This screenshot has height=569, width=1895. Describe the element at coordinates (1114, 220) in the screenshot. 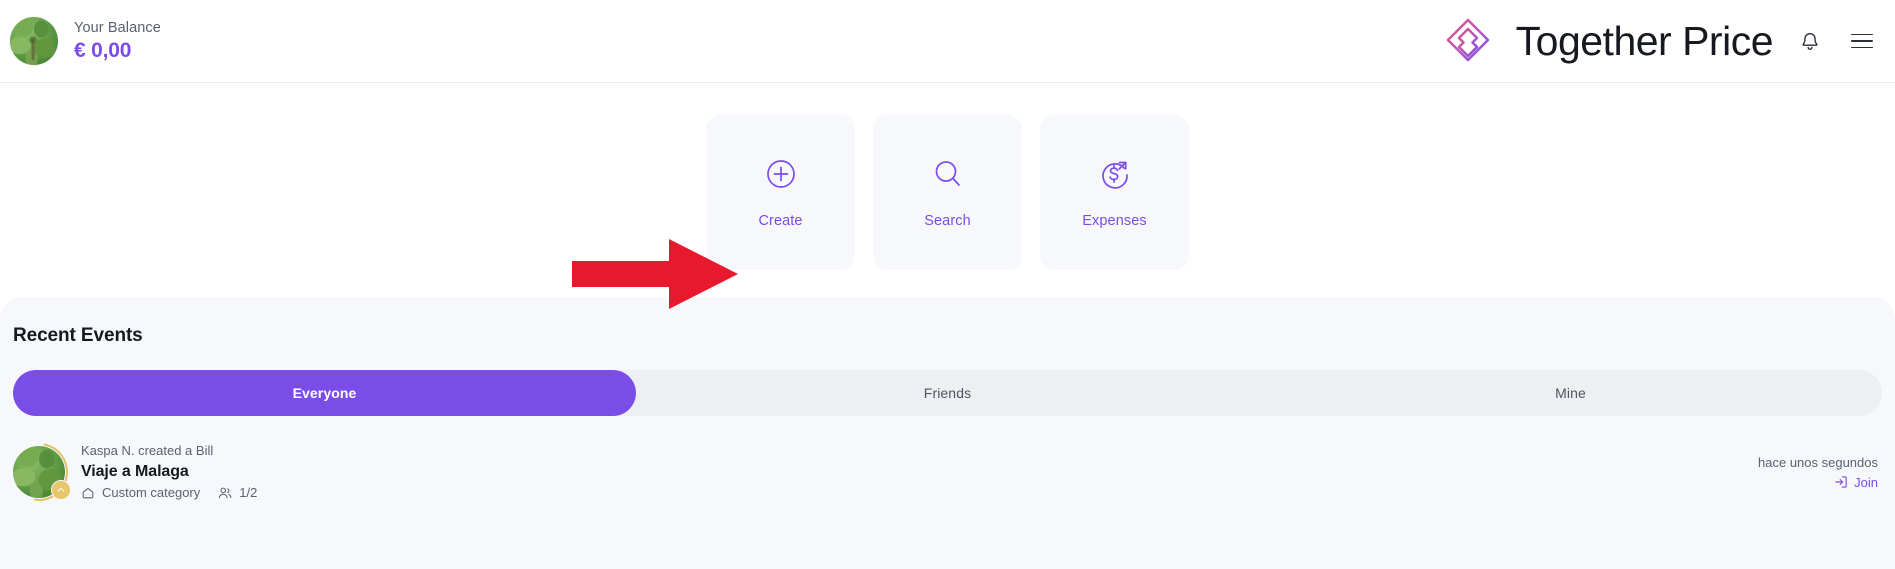

I see `quick-action-label: Expenses` at that location.